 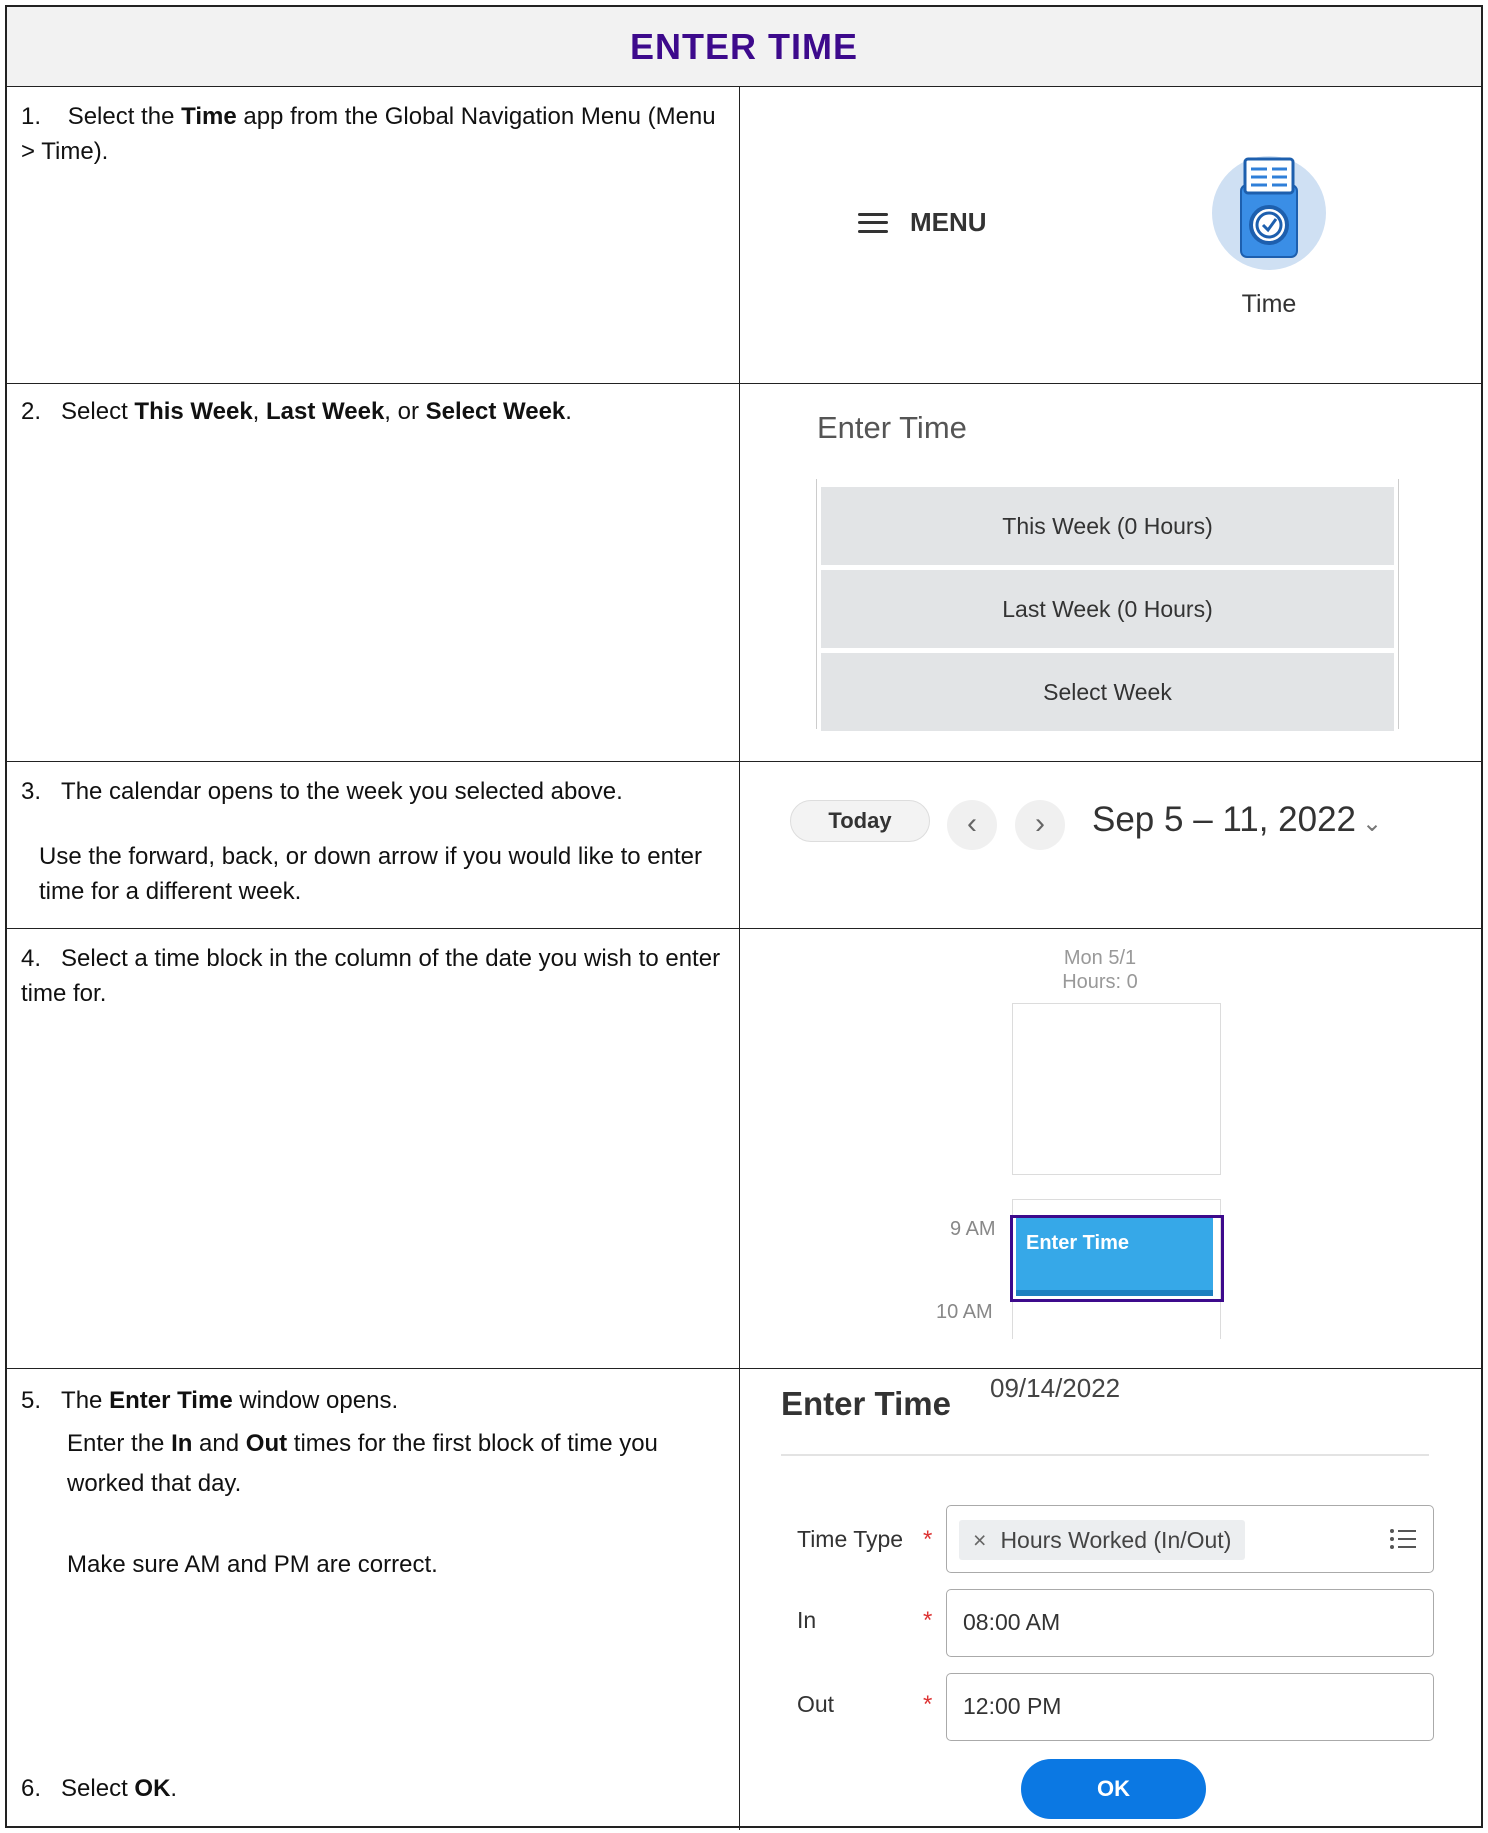 What do you see at coordinates (1372, 823) in the screenshot?
I see `chevron-down-icon: ⌄` at bounding box center [1372, 823].